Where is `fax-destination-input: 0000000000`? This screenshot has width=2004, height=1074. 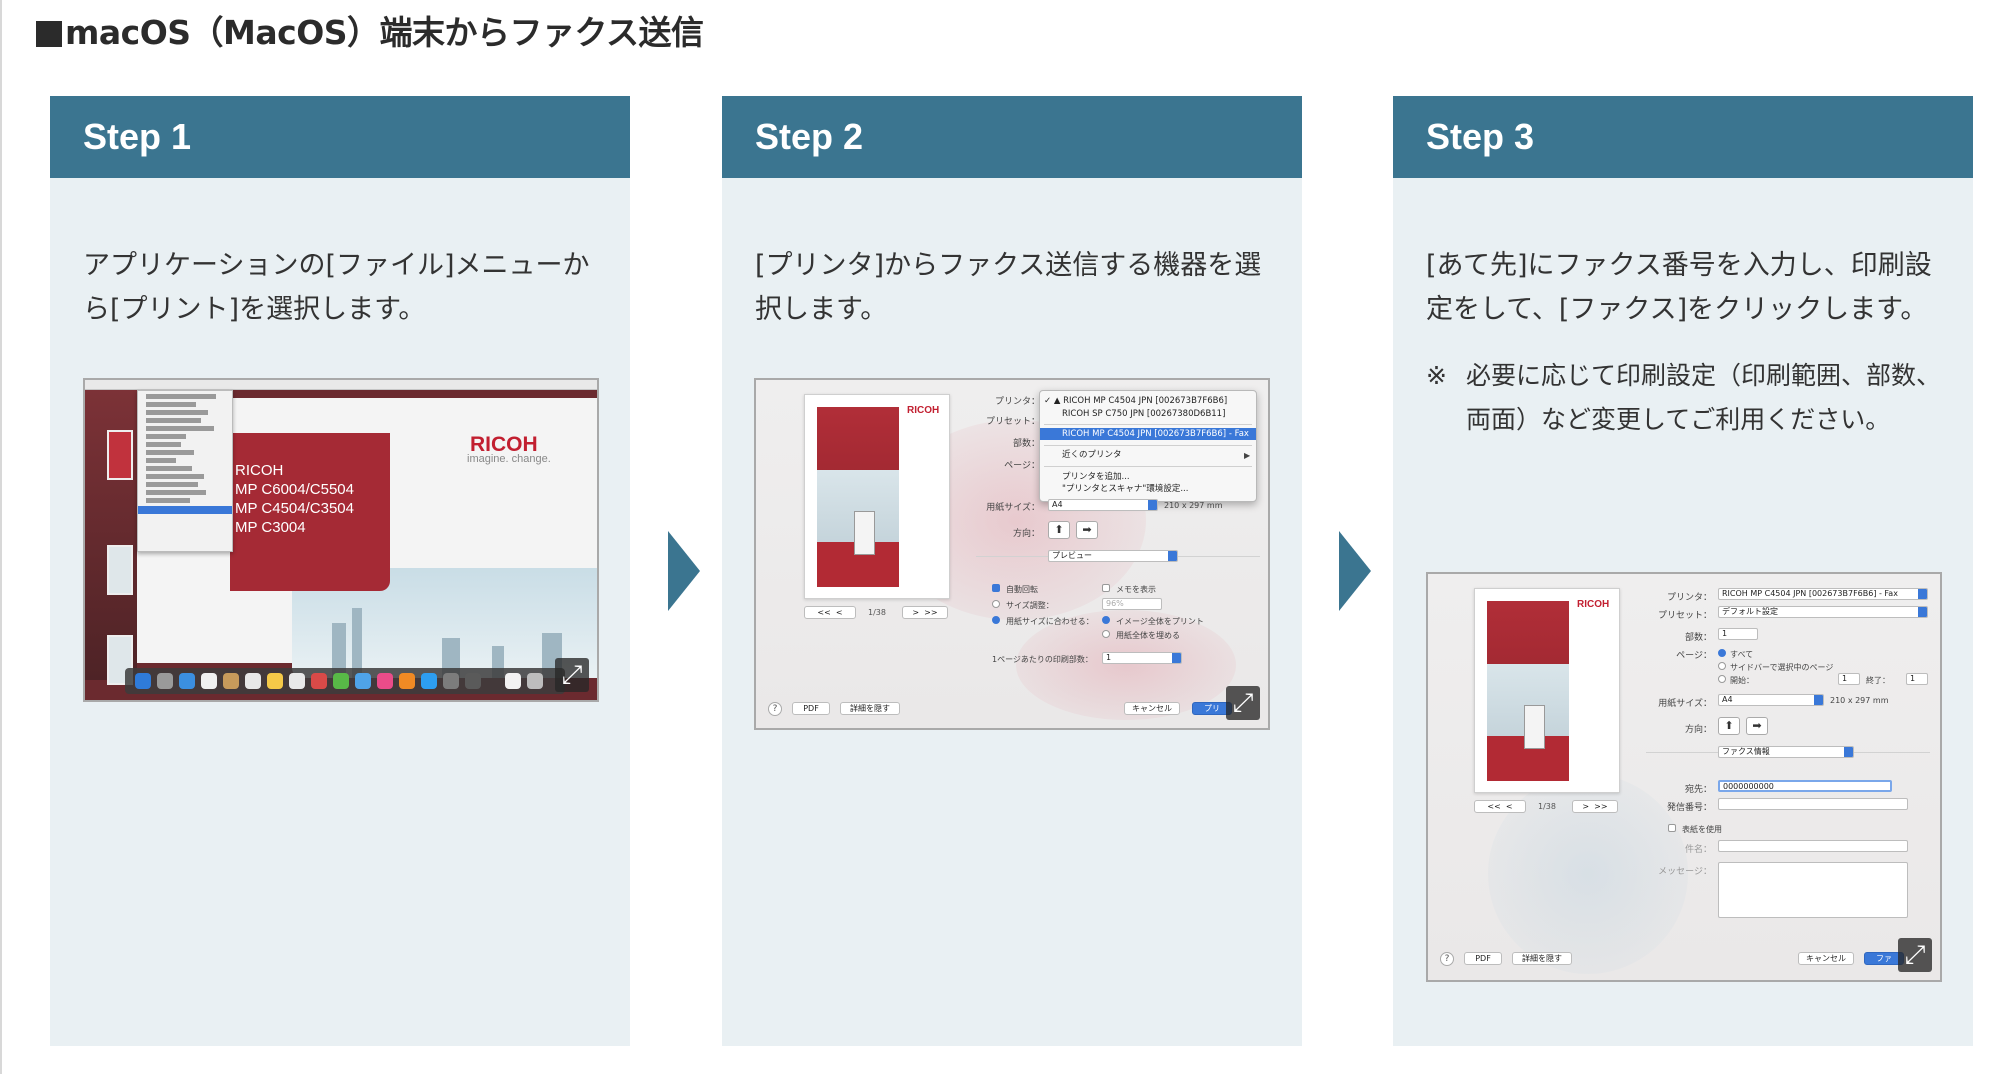
fax-destination-input: 0000000000 is located at coordinates (1805, 786).